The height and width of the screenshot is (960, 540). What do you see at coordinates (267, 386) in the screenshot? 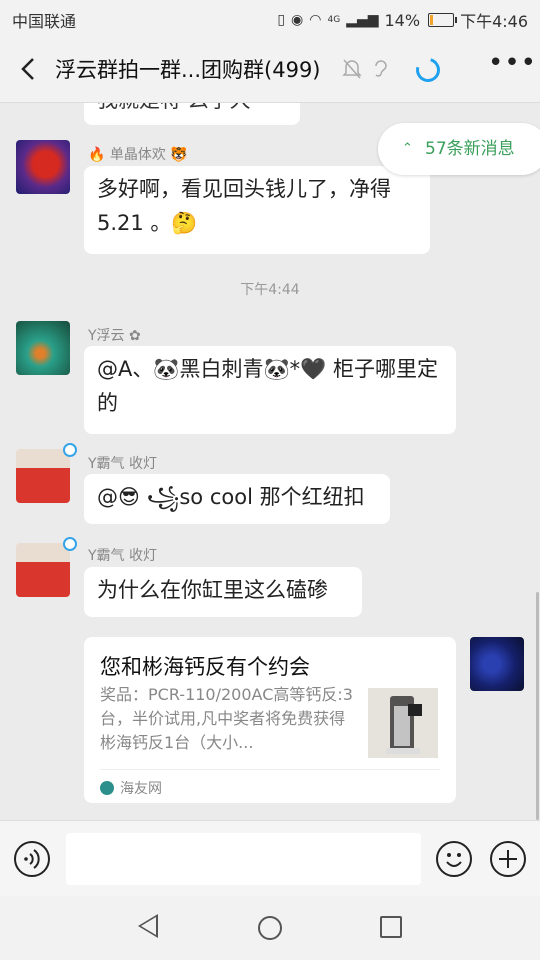
I see `message-text: @A、🐼黑白刺青🐼*🖤 柜子哪里定的` at bounding box center [267, 386].